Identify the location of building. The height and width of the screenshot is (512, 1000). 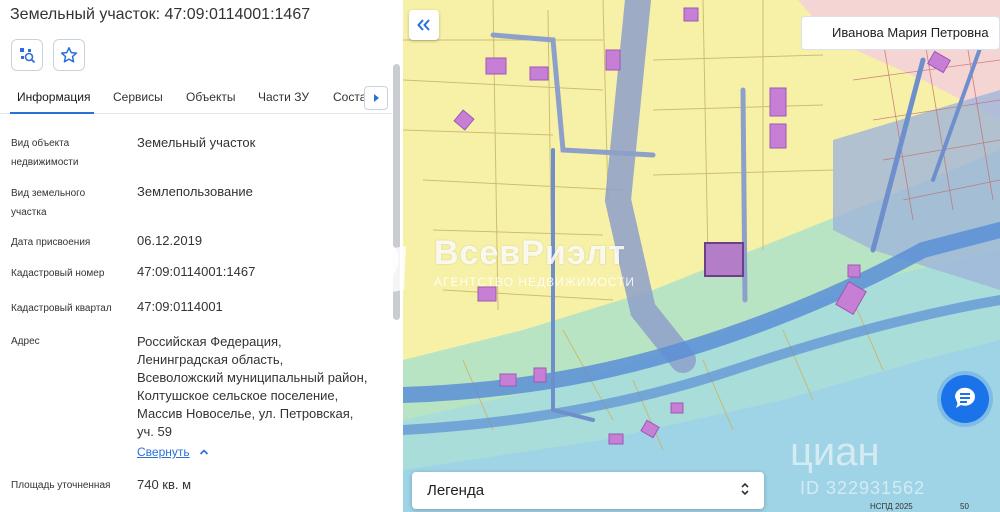
(496, 66).